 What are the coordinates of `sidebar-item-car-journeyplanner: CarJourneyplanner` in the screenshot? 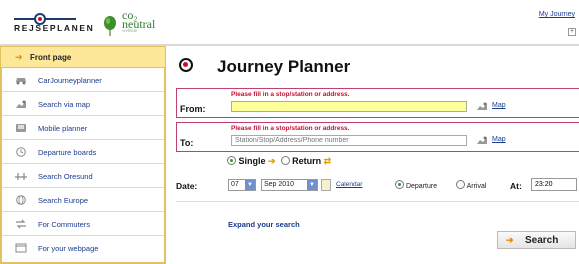 It's located at (83, 80).